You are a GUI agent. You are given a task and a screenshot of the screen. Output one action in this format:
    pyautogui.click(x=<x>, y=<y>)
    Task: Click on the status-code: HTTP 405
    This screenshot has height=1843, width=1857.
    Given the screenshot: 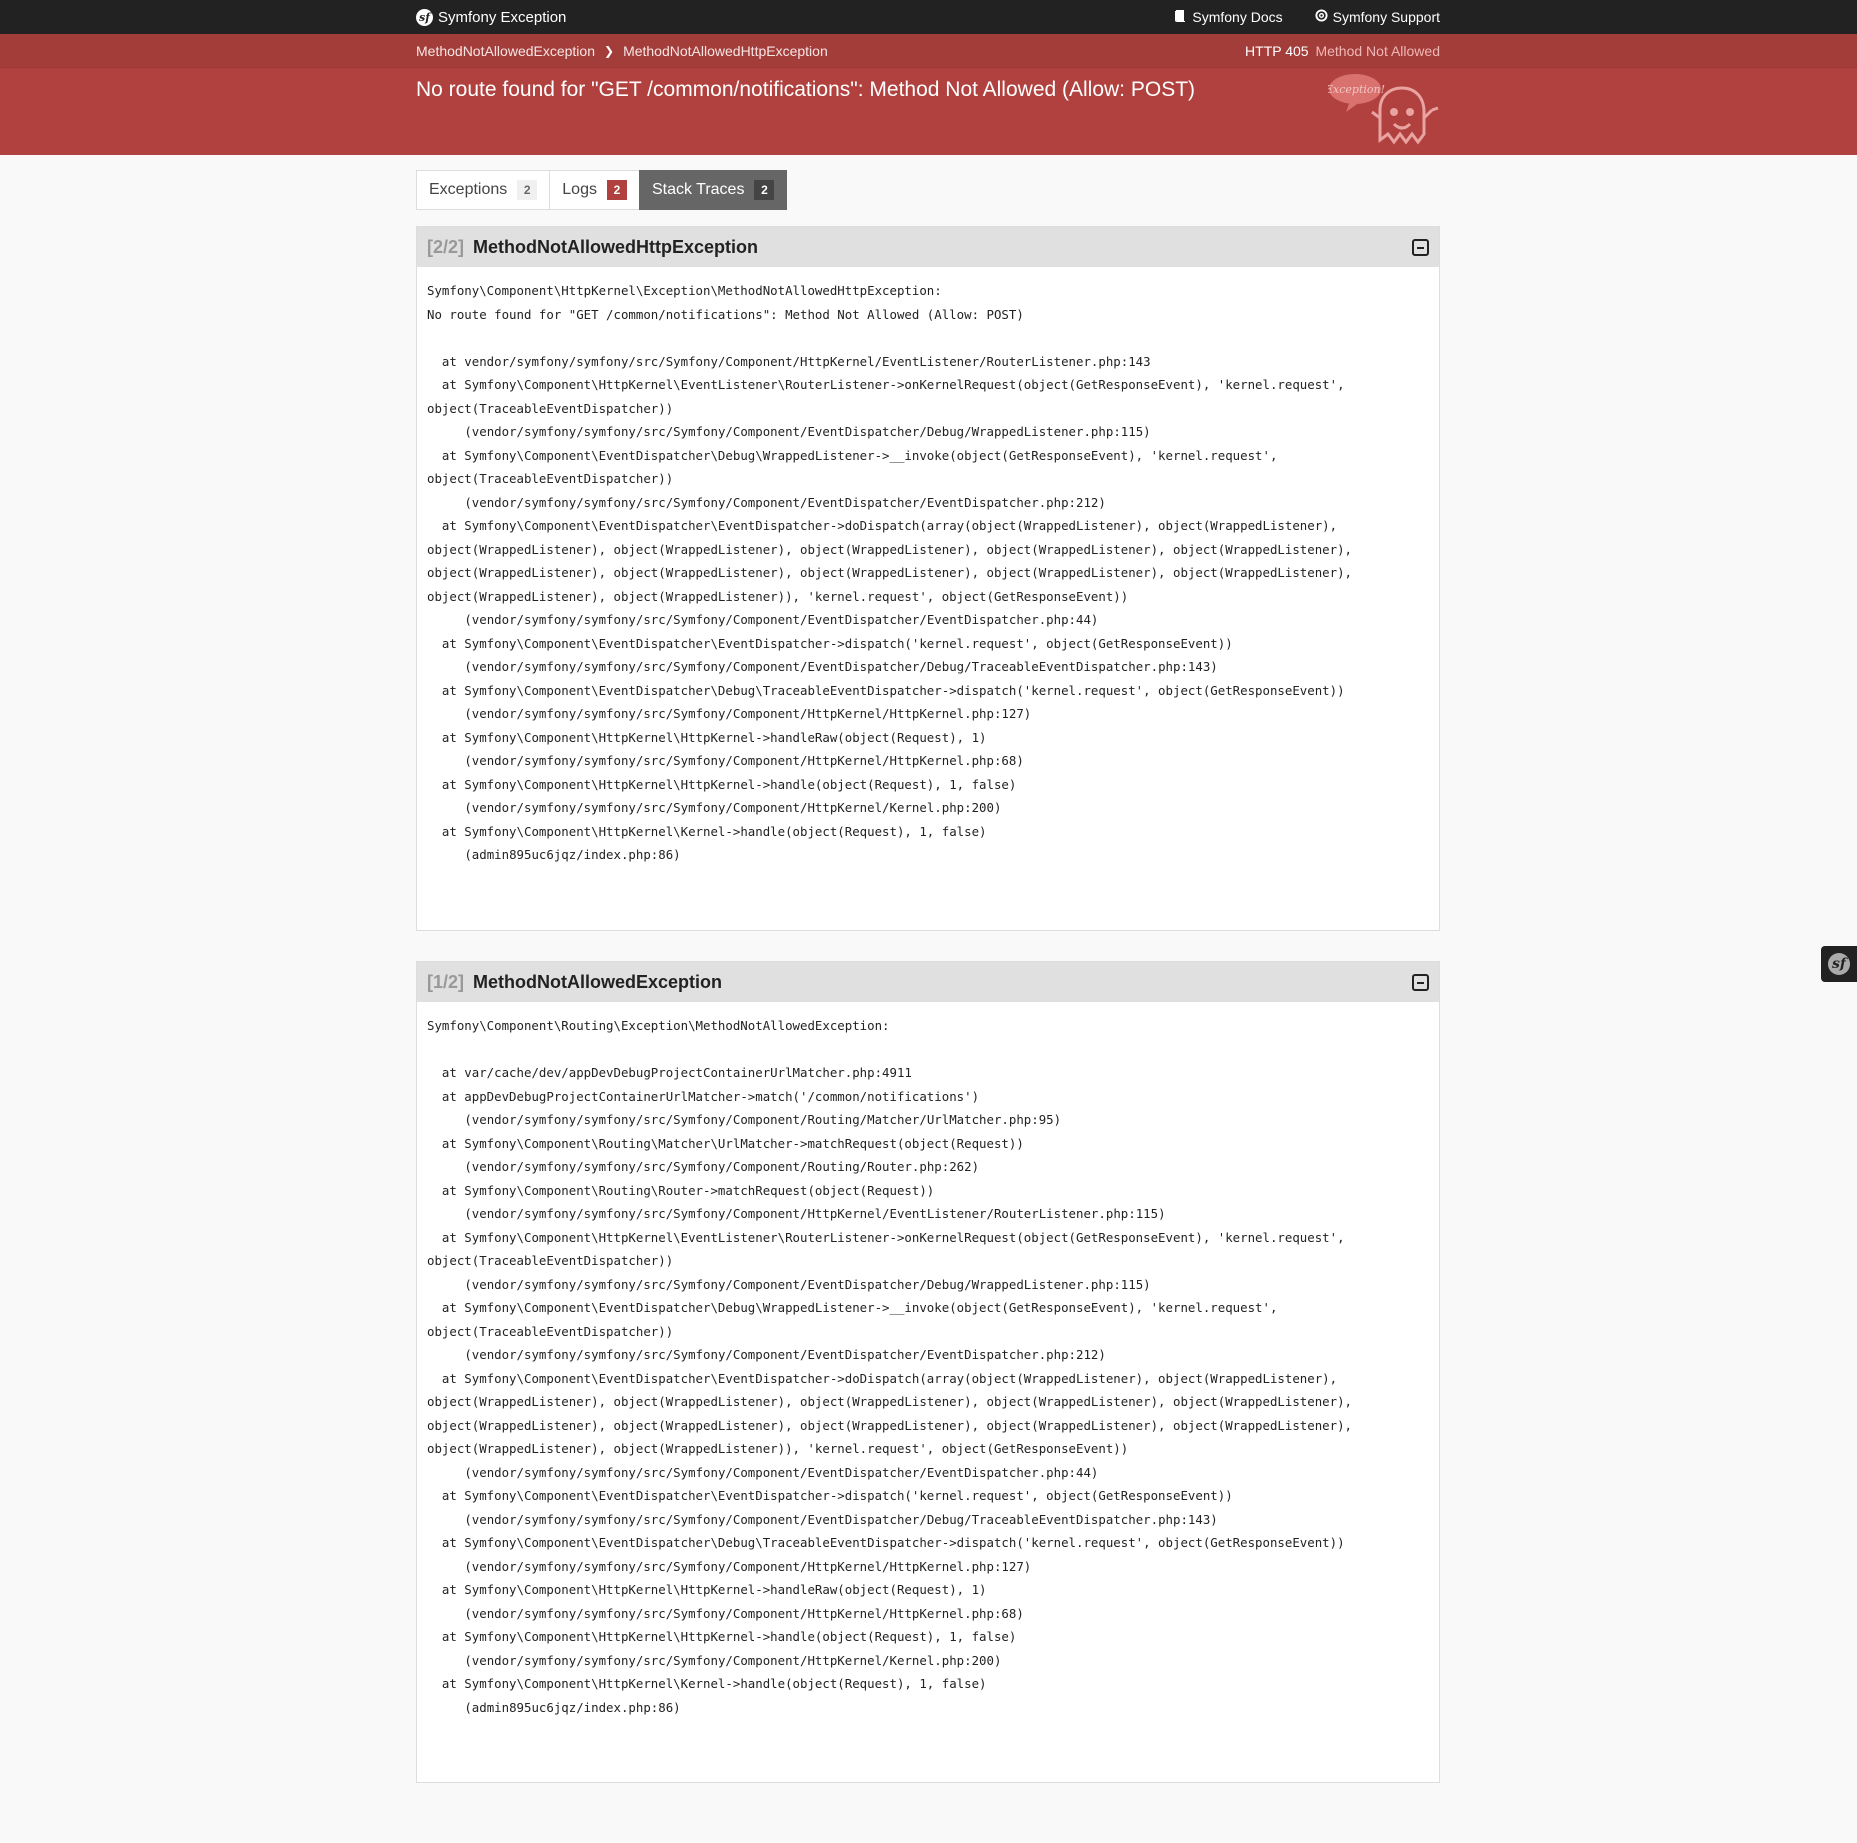 What is the action you would take?
    pyautogui.click(x=1277, y=50)
    